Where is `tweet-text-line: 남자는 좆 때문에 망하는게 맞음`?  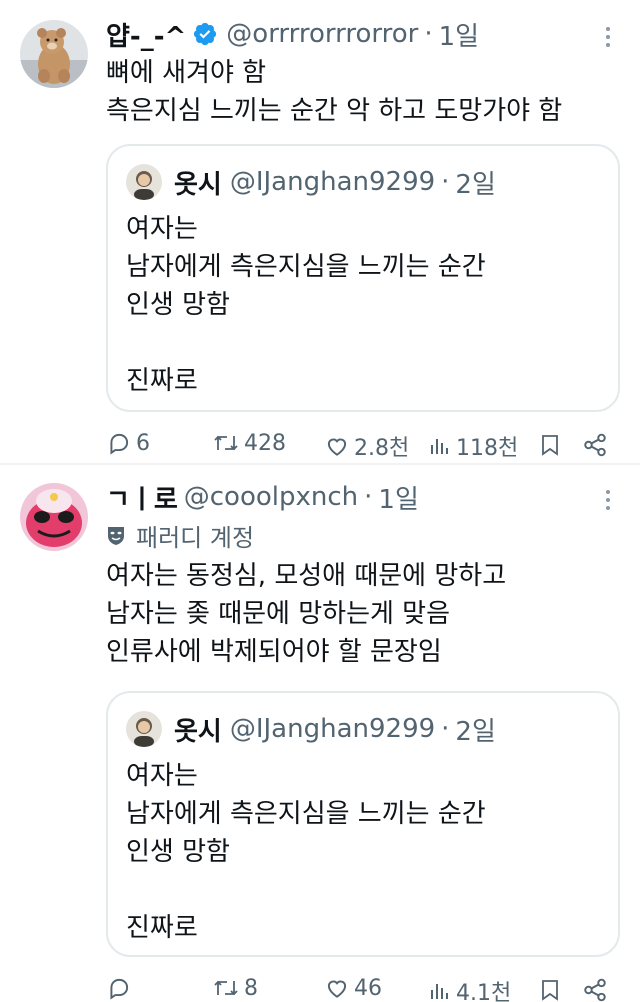 tweet-text-line: 남자는 좆 때문에 망하는게 맞음 is located at coordinates (278, 614).